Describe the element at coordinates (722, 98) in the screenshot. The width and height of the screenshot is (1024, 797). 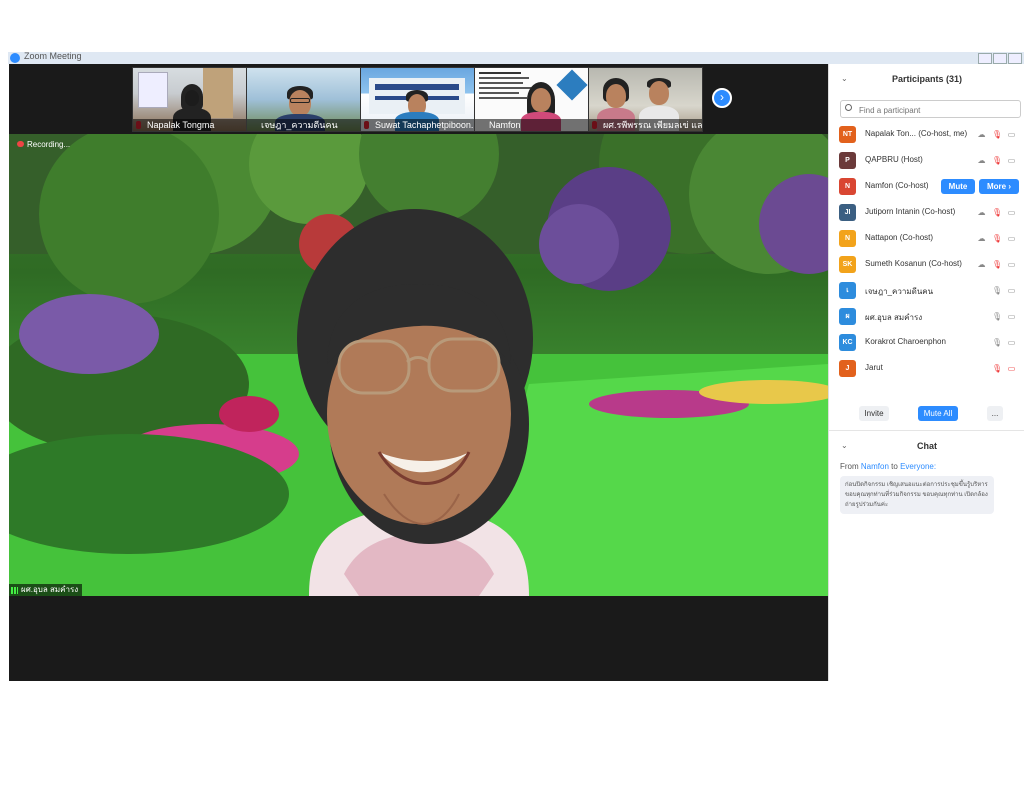
I see `next-page-button: ›` at that location.